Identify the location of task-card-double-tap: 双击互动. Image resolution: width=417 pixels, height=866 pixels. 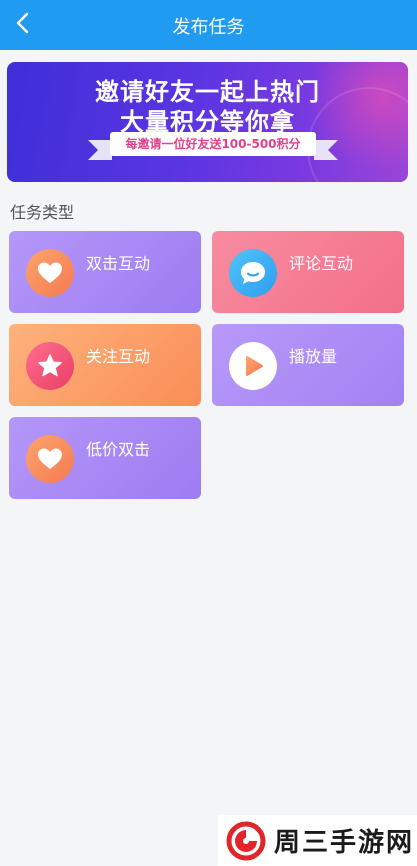
(105, 272).